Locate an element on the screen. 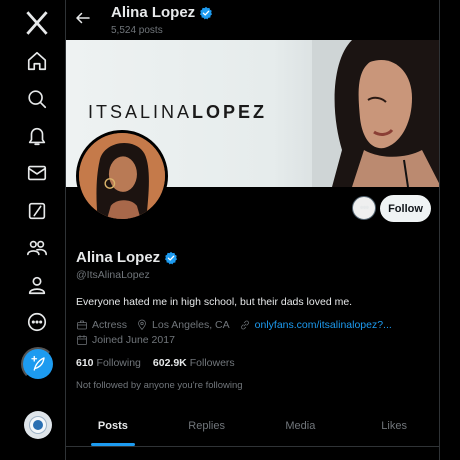 This screenshot has height=460, width=460. joined-item: Joined June 2017 is located at coordinates (125, 340).